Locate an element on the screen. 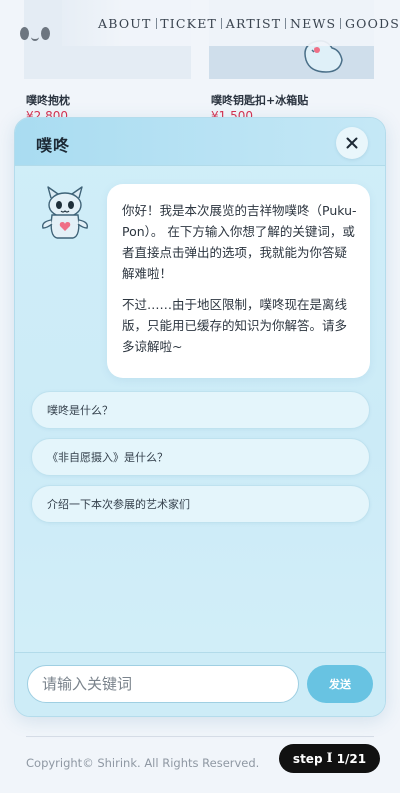  chat-header: 噗咚 is located at coordinates (200, 142).